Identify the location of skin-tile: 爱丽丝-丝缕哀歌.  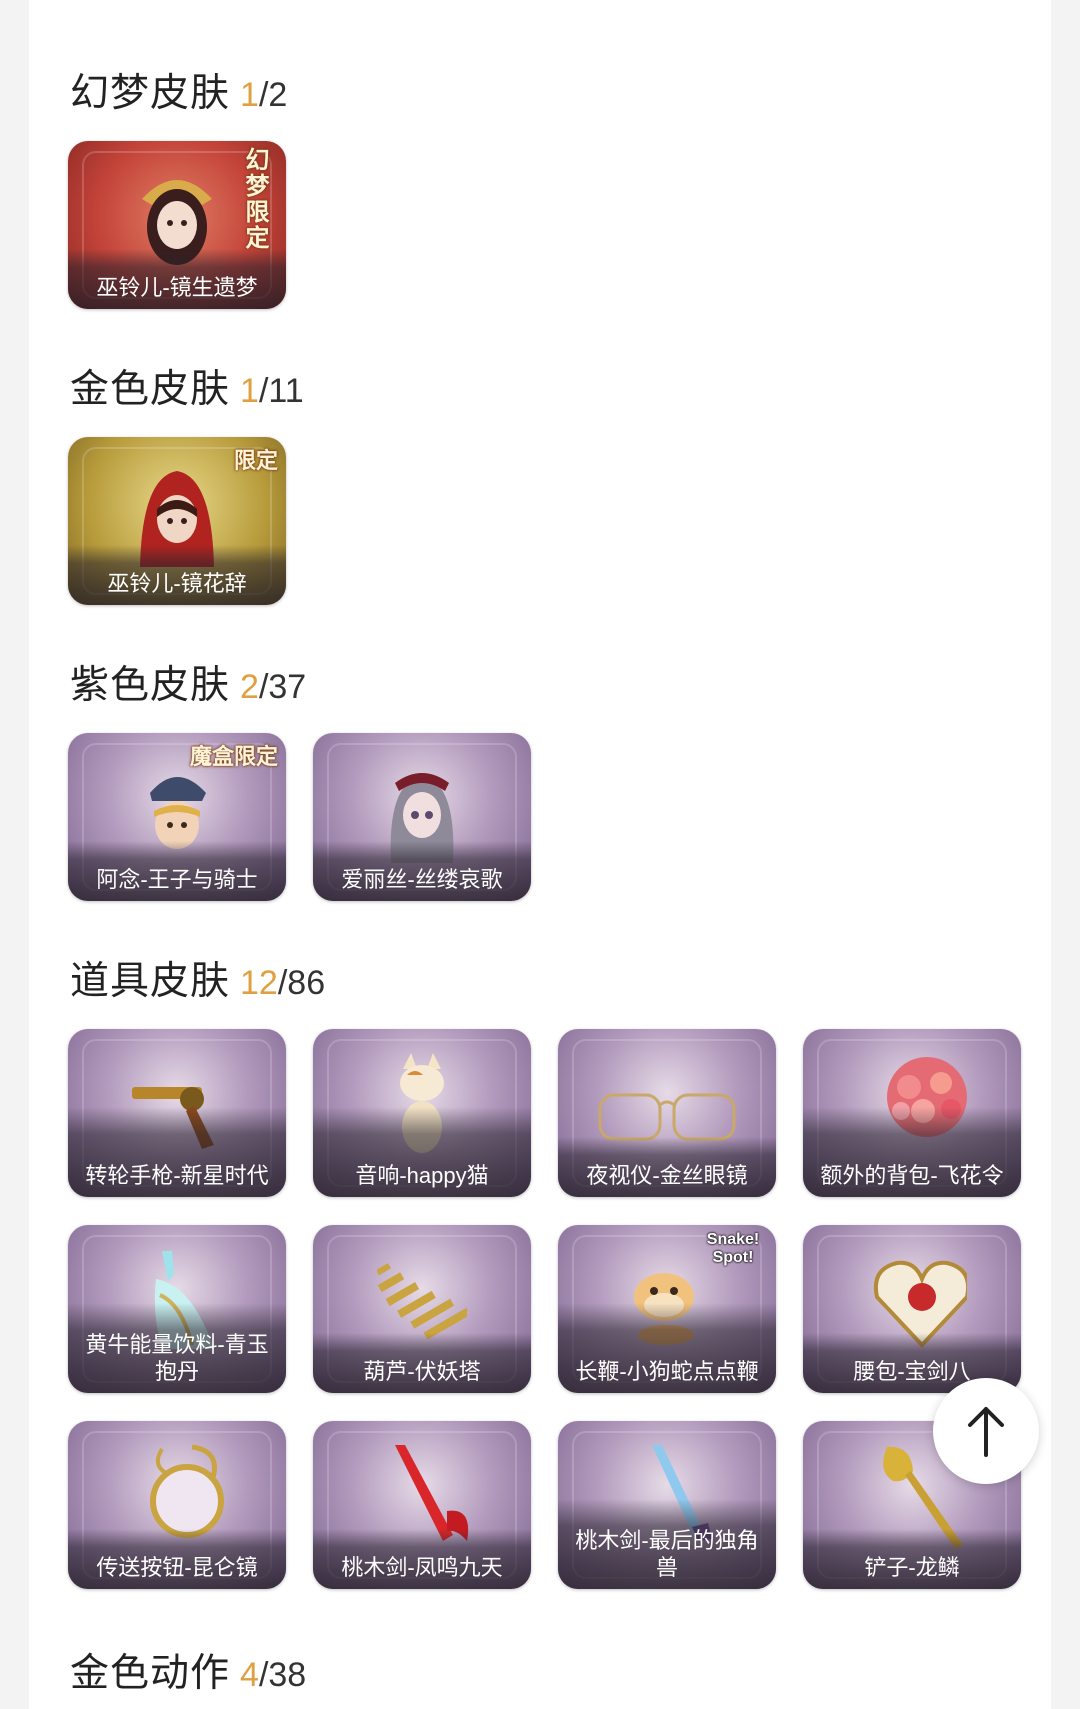
(422, 817).